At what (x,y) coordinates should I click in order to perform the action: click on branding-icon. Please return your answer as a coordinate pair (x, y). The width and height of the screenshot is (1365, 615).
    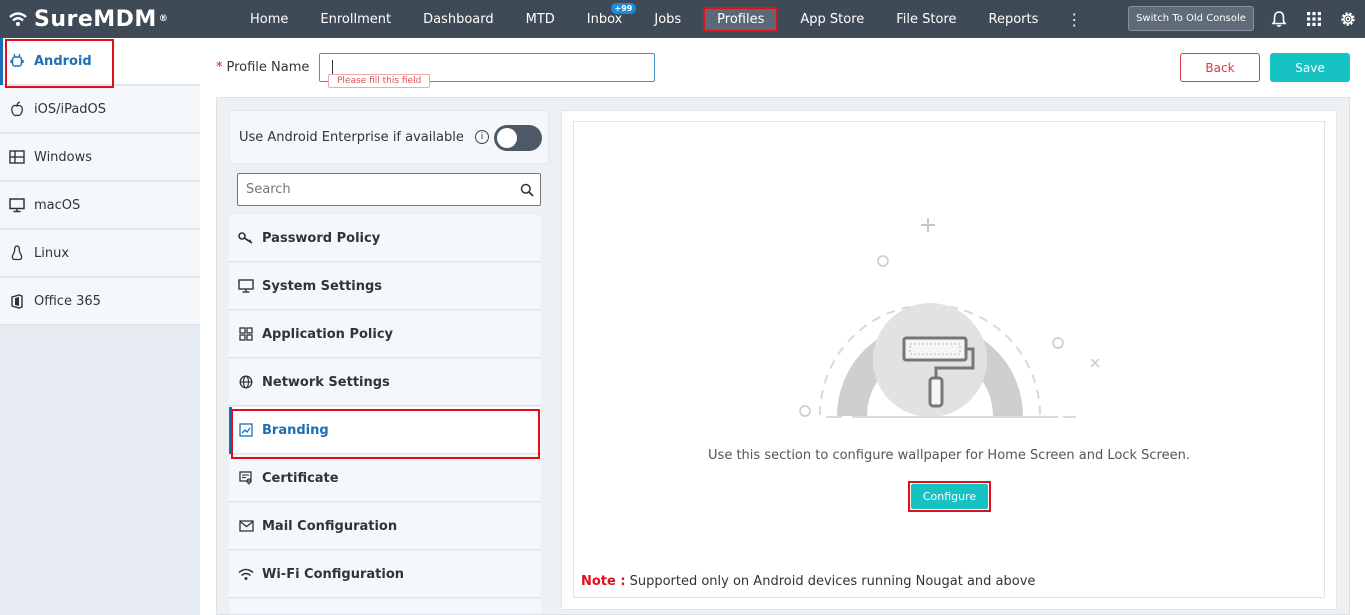
    Looking at the image, I should click on (246, 430).